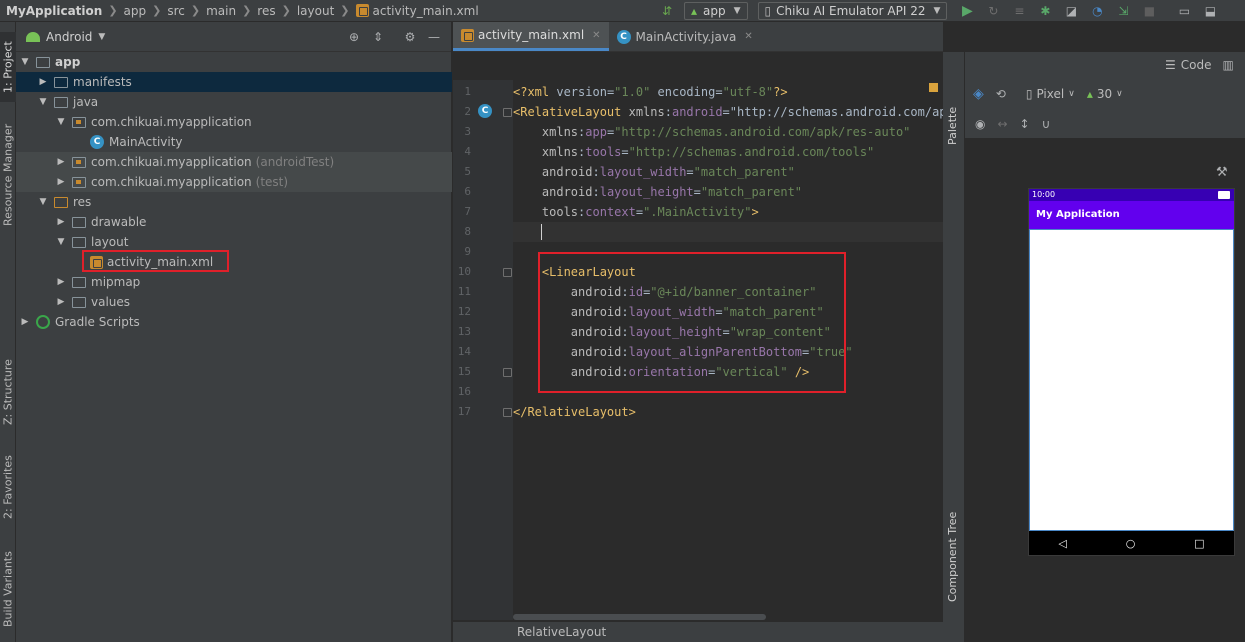 The image size is (1245, 642). I want to click on breadcrumb-file: activity_main.xml, so click(417, 10).